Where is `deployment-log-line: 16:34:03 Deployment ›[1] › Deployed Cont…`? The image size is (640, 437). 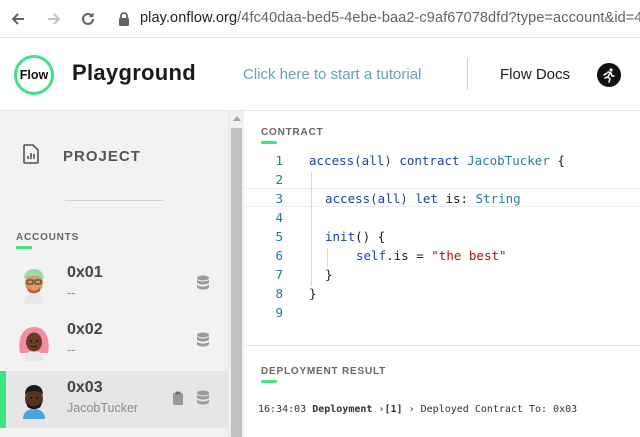
deployment-log-line: 16:34:03 Deployment ›[1] › Deployed Cont… is located at coordinates (417, 409).